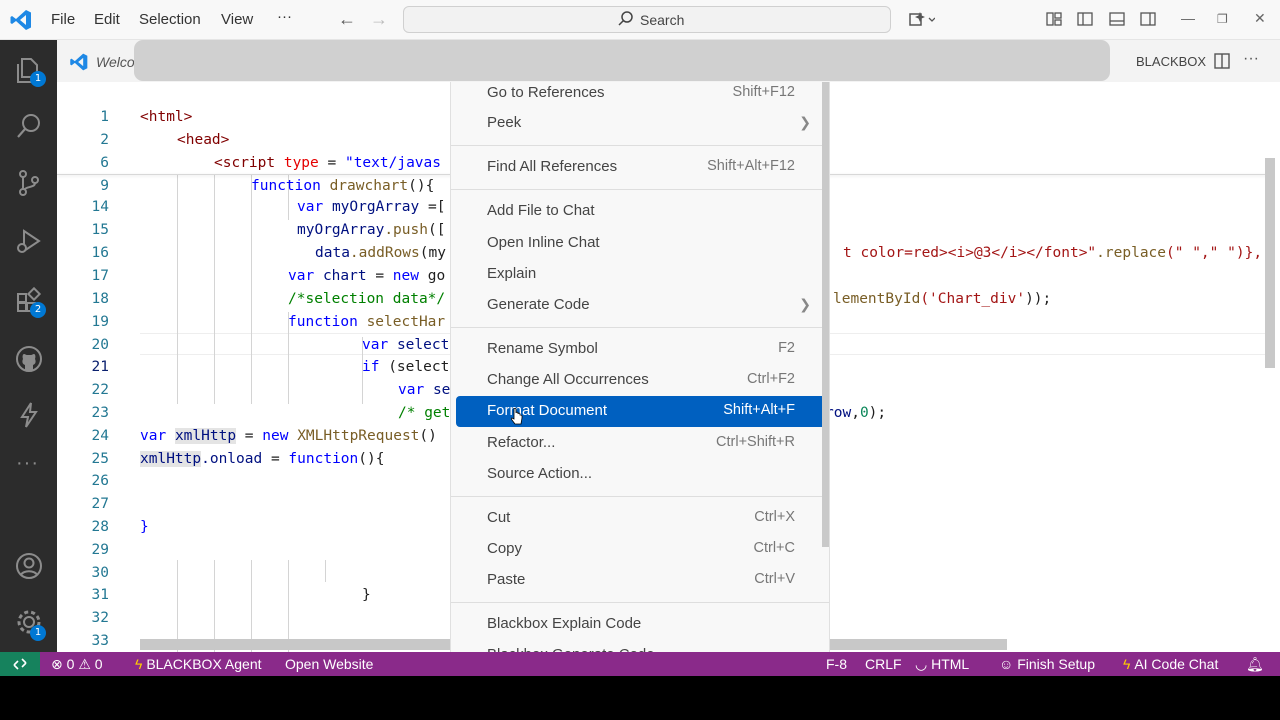 The image size is (1280, 720). Describe the element at coordinates (38, 310) in the screenshot. I see `extensions-badge: 2` at that location.